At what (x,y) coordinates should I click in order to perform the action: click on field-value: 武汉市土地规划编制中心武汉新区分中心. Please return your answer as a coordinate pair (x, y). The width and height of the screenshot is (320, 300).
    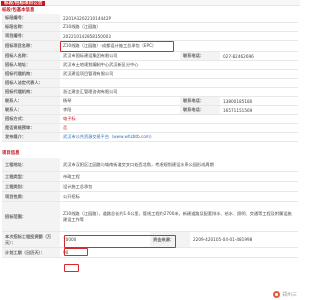
    Looking at the image, I should click on (179, 65).